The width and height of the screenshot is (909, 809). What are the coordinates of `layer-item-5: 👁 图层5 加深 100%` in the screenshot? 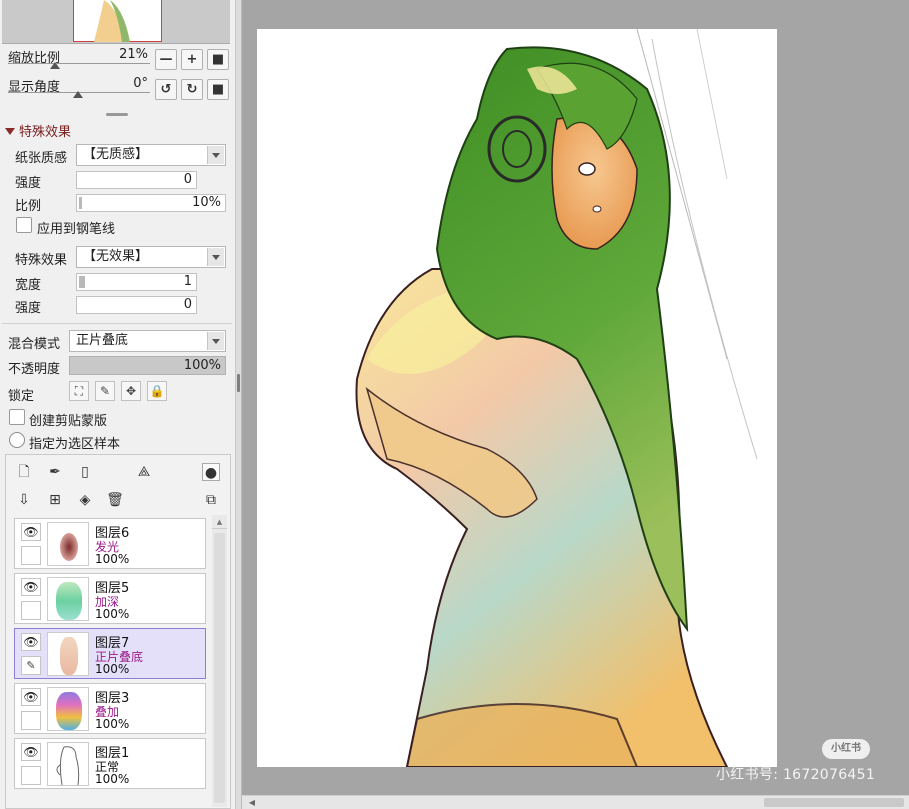 It's located at (110, 598).